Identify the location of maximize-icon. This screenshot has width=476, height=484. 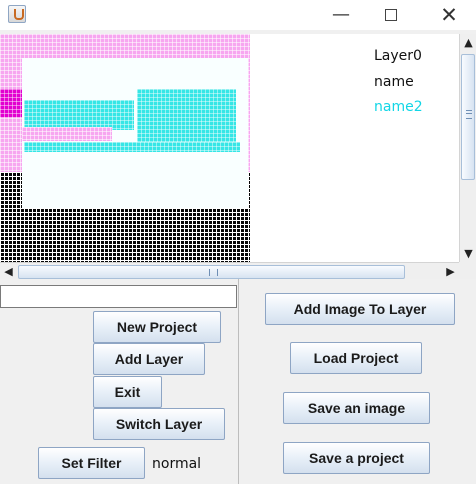
(391, 15).